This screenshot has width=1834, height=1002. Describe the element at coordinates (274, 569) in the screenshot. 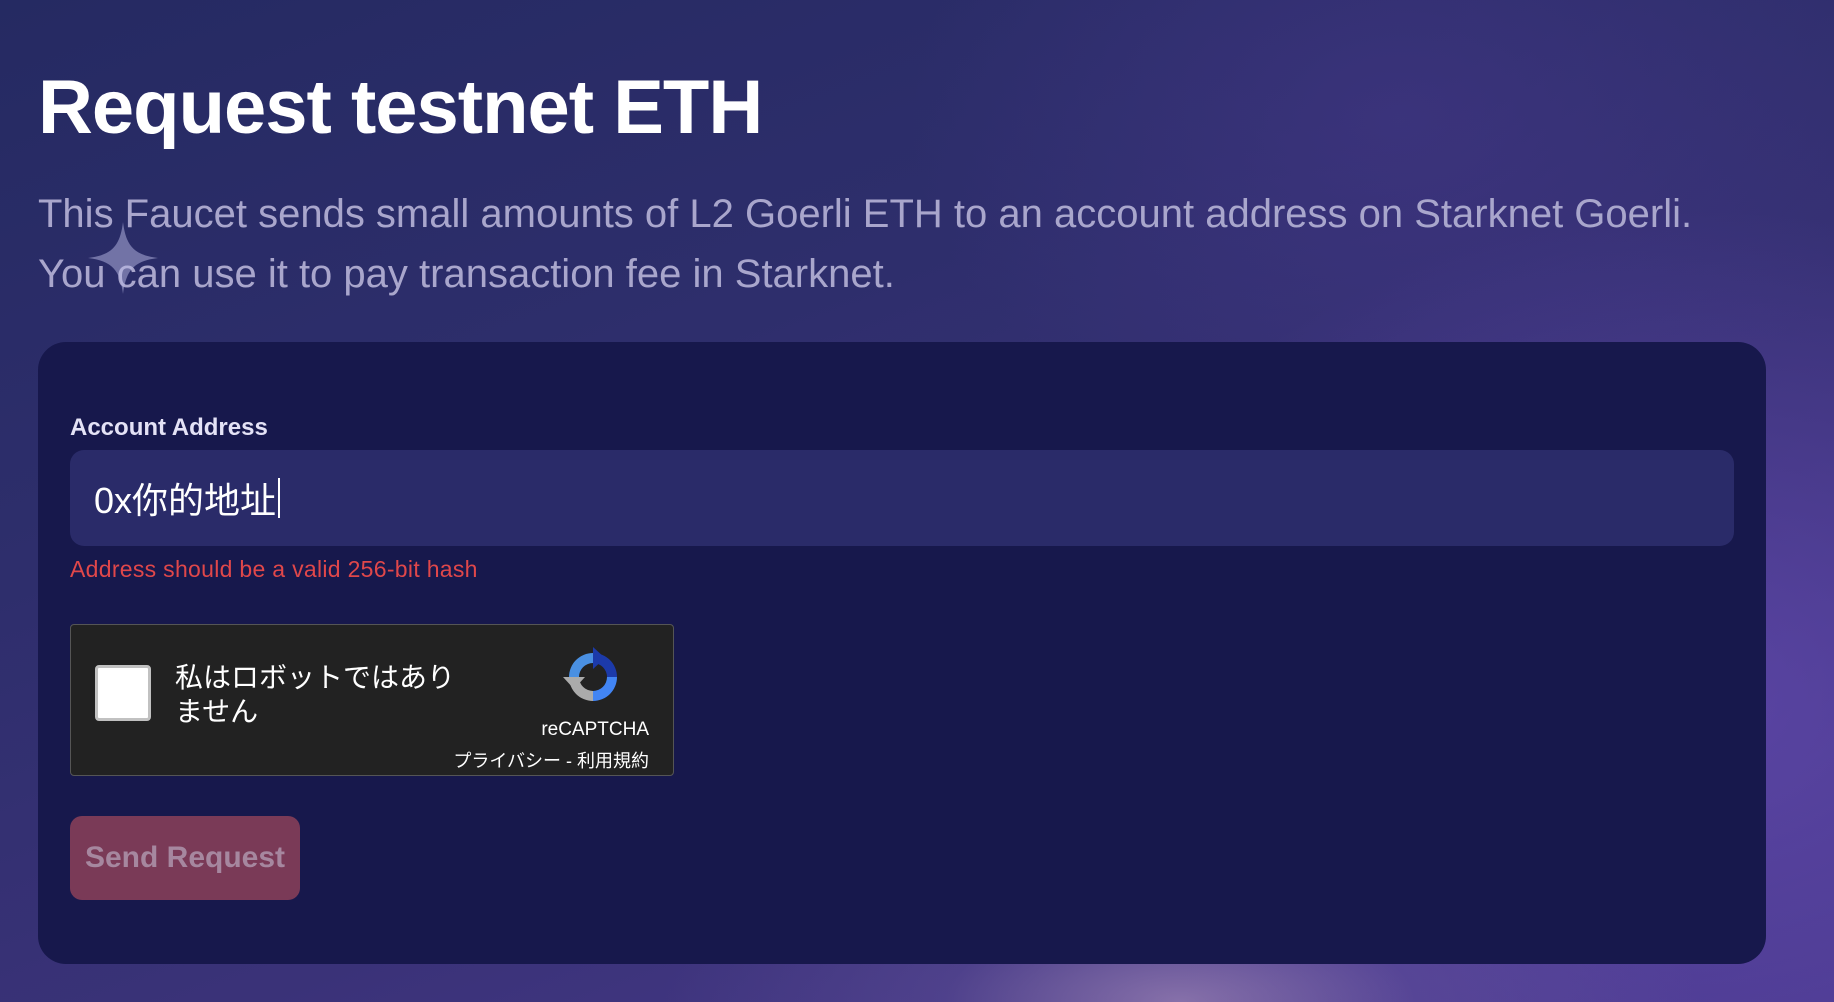

I see `address-error-message: Address should be a valid 256-bit hash` at that location.